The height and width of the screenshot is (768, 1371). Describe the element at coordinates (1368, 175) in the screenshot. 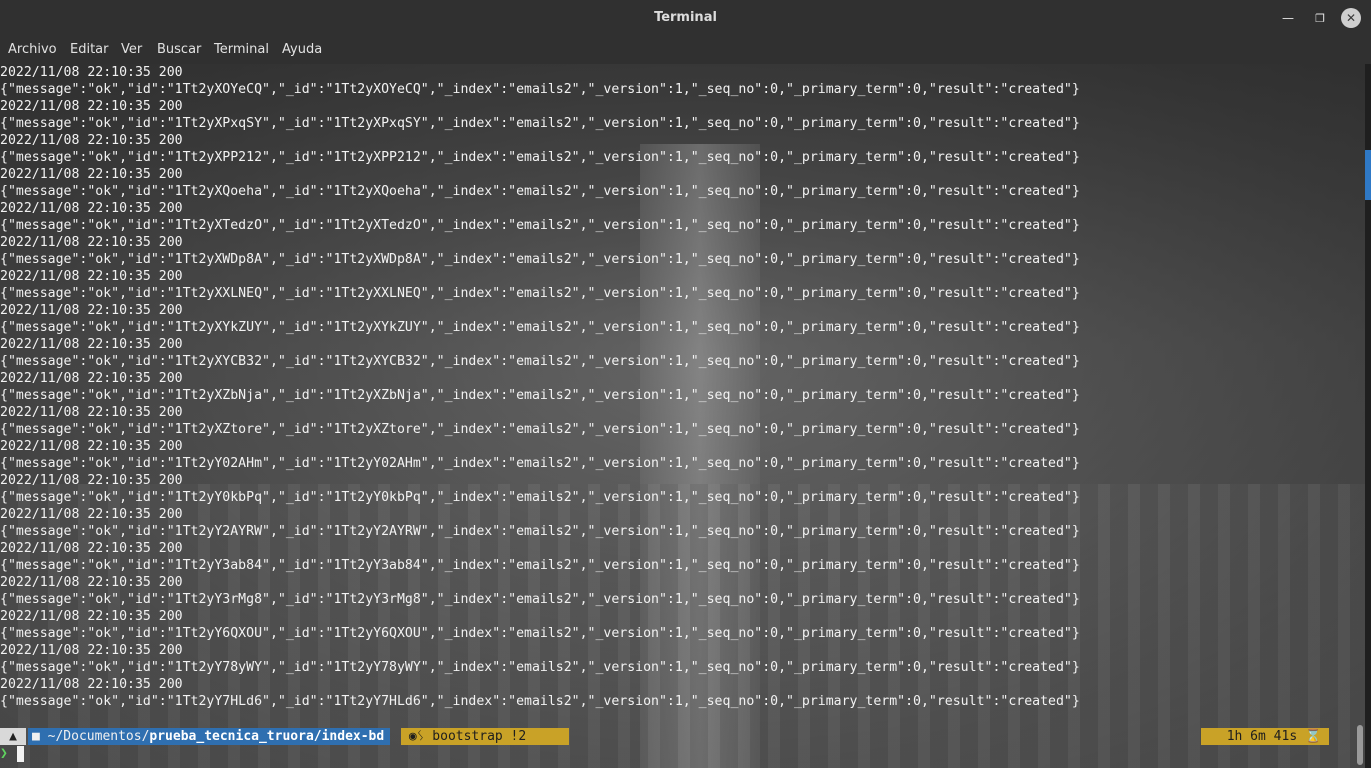

I see `scrollbar-thumb` at that location.